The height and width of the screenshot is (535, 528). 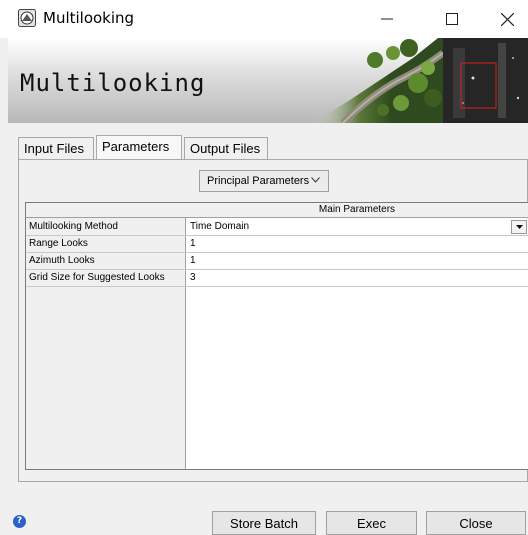 I want to click on app-icon, so click(x=27, y=18).